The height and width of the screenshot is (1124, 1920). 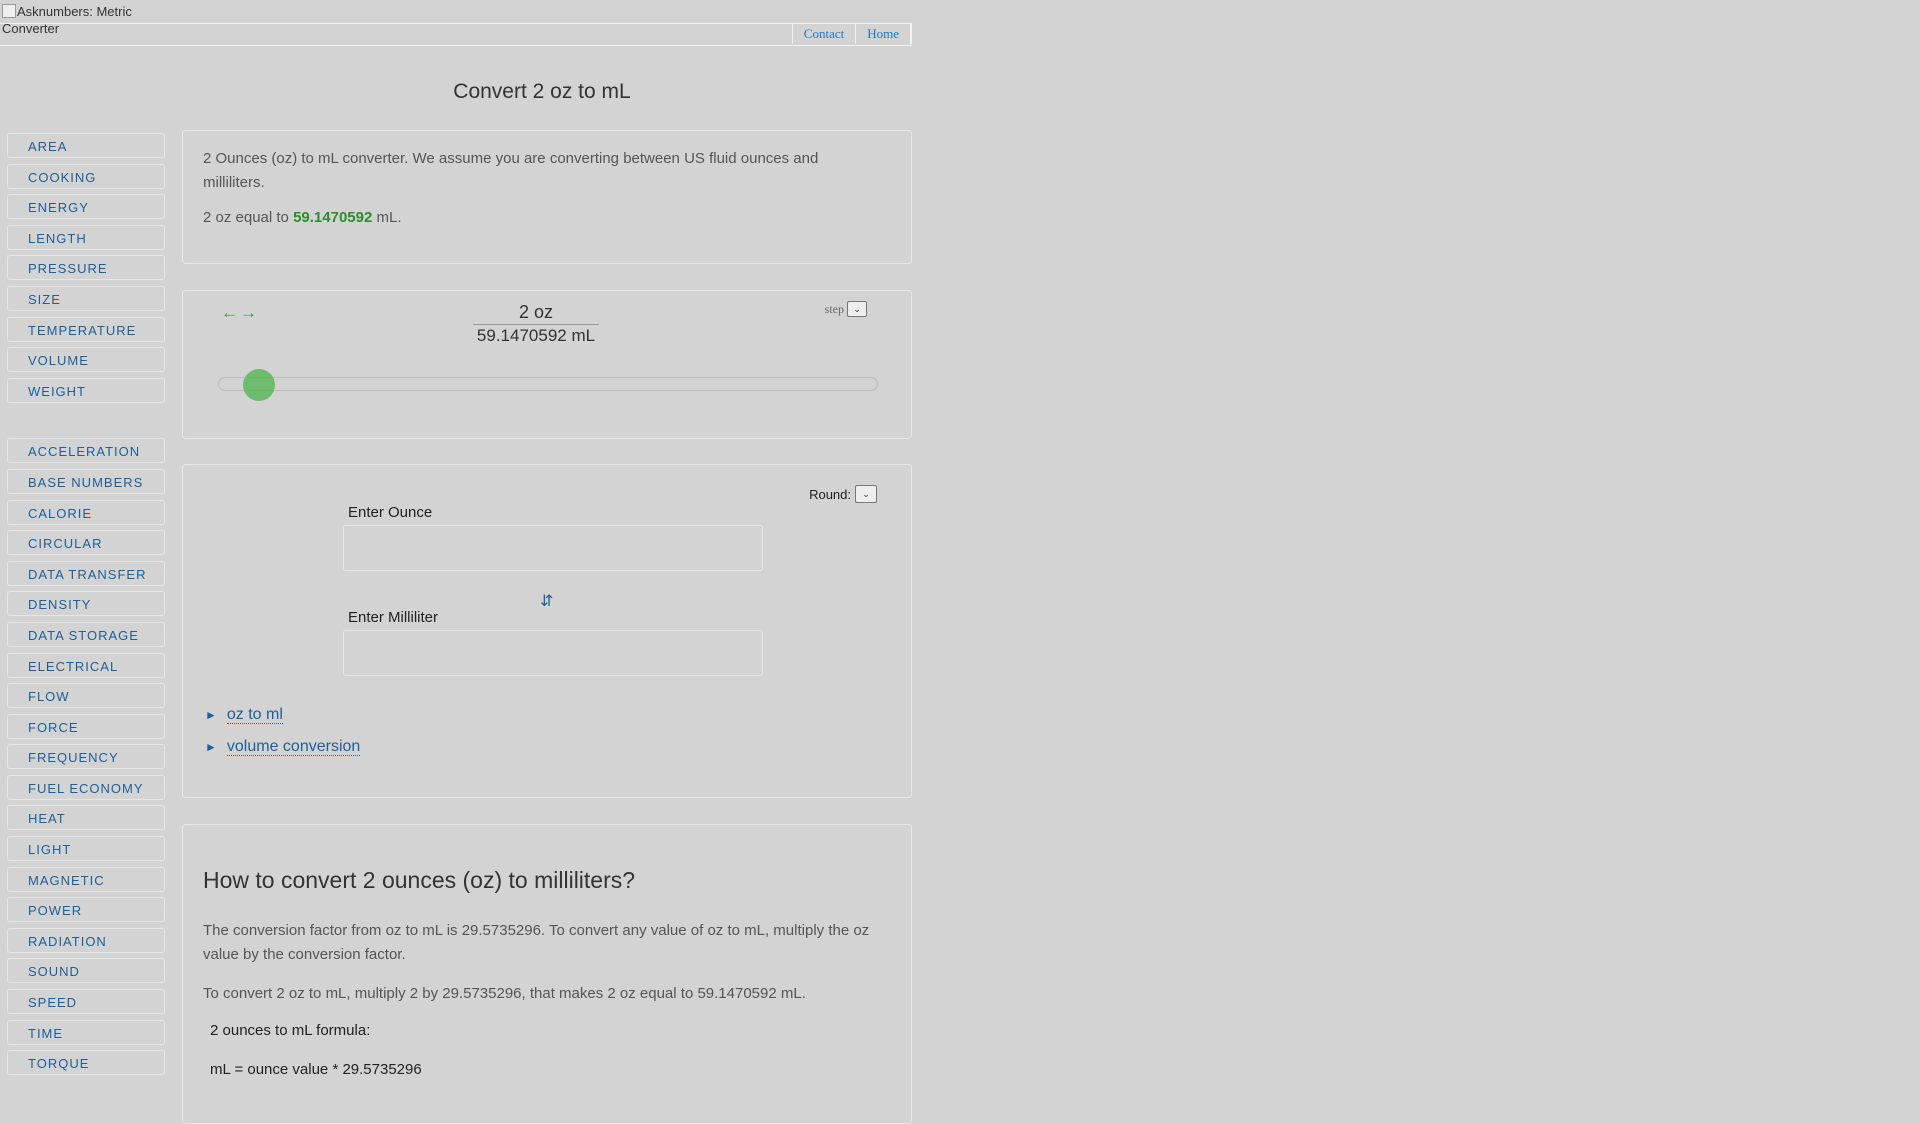 I want to click on formula-title: 2 ounces to mL formula:, so click(x=290, y=1030).